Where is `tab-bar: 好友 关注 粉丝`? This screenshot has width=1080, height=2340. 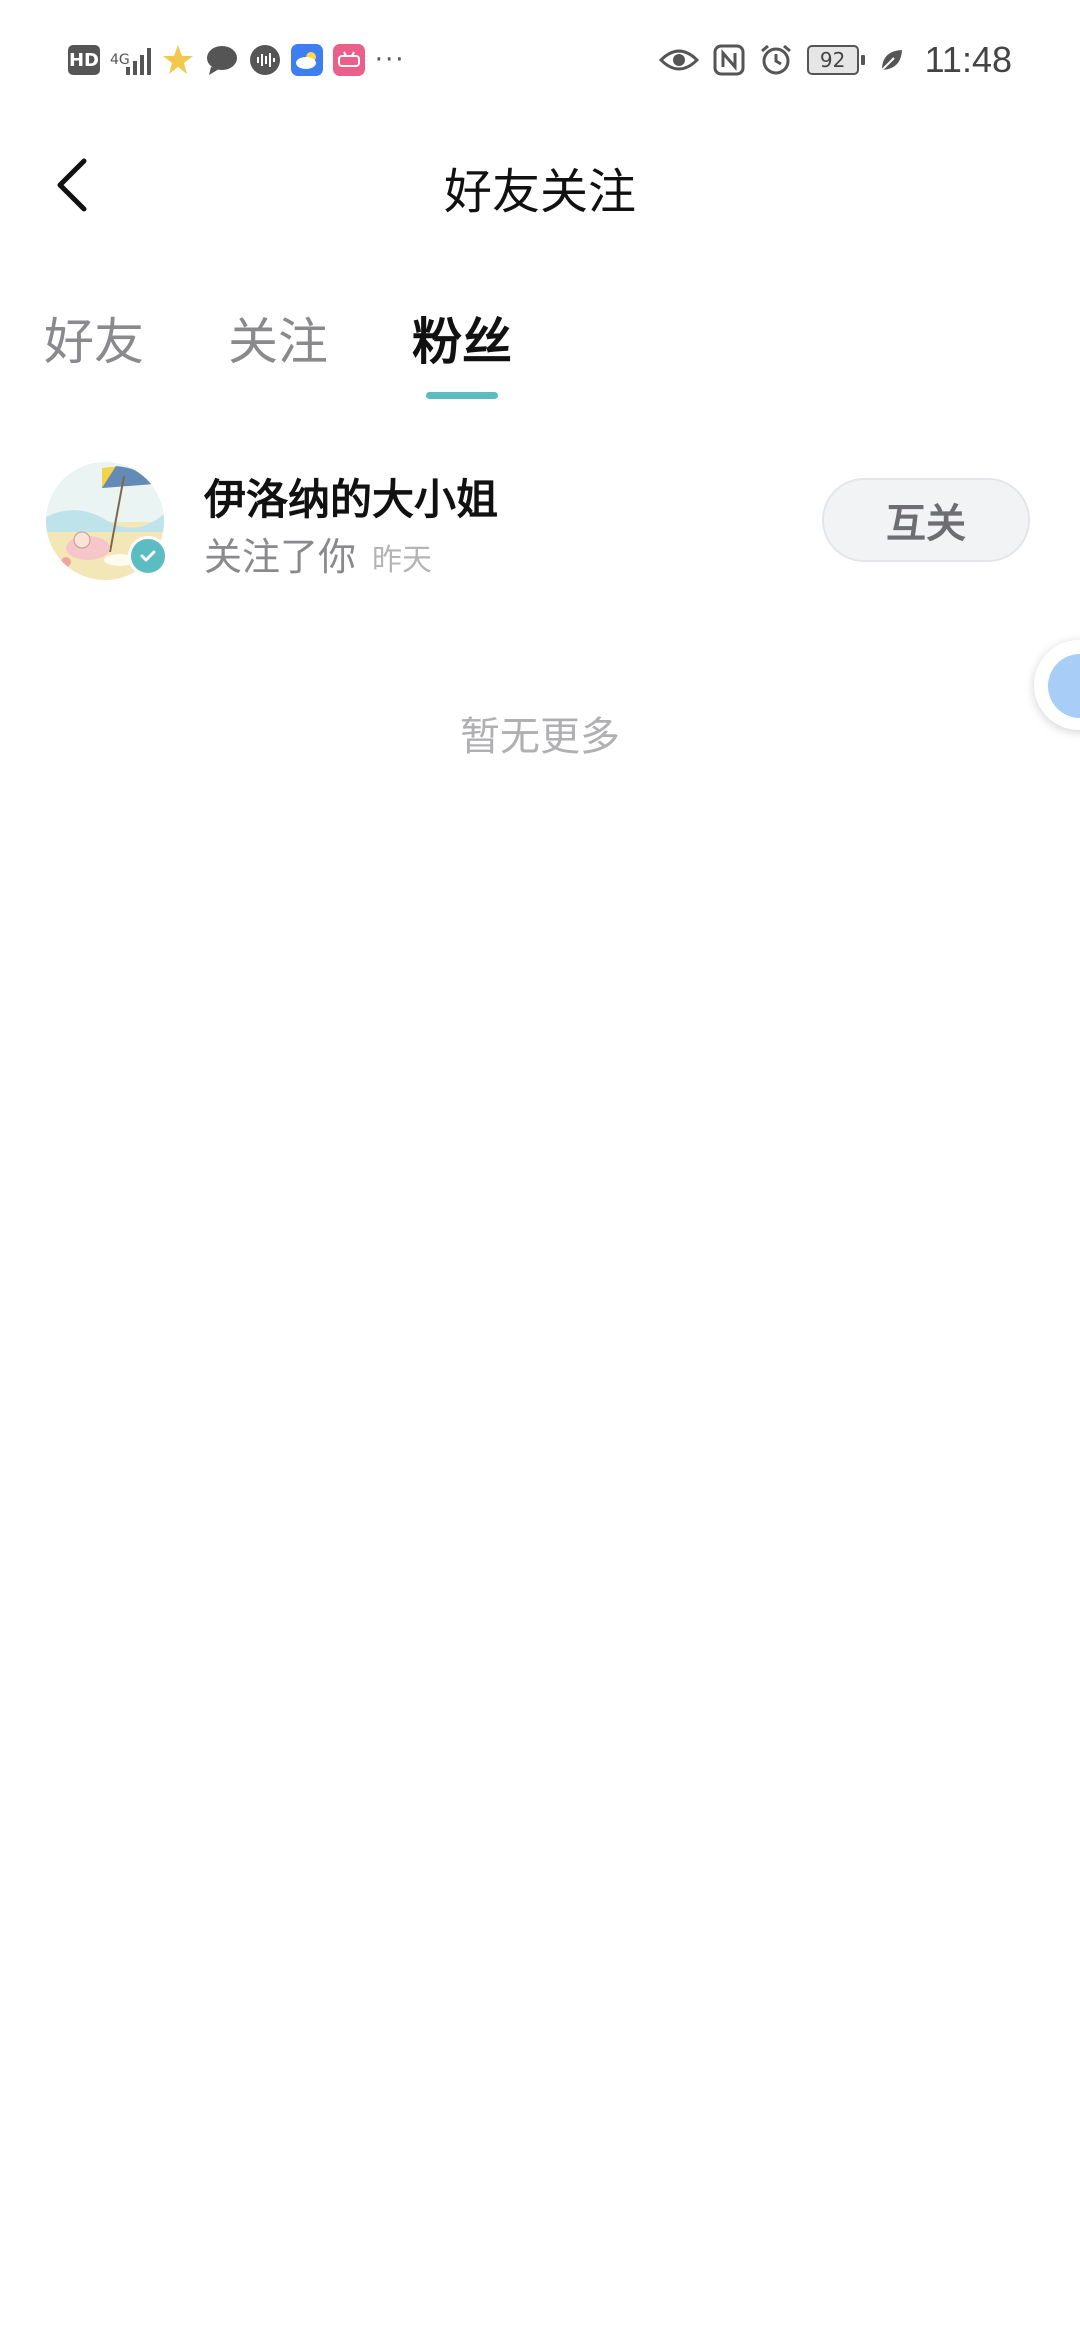
tab-bar: 好友 关注 粉丝 is located at coordinates (540, 350).